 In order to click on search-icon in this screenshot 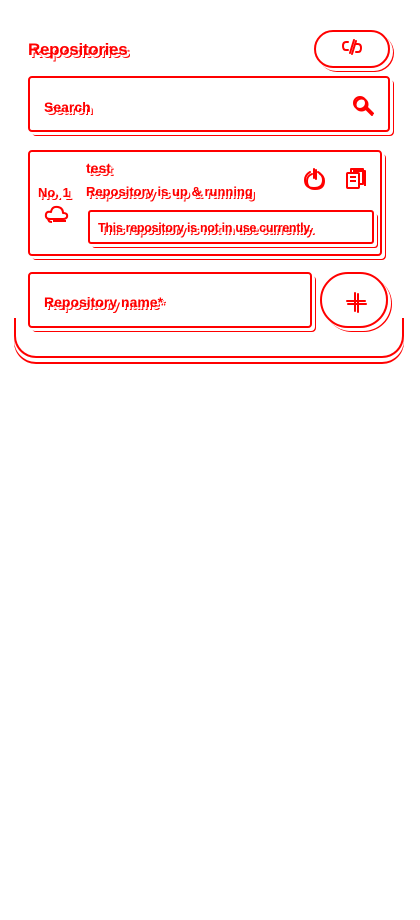, I will do `click(363, 106)`.